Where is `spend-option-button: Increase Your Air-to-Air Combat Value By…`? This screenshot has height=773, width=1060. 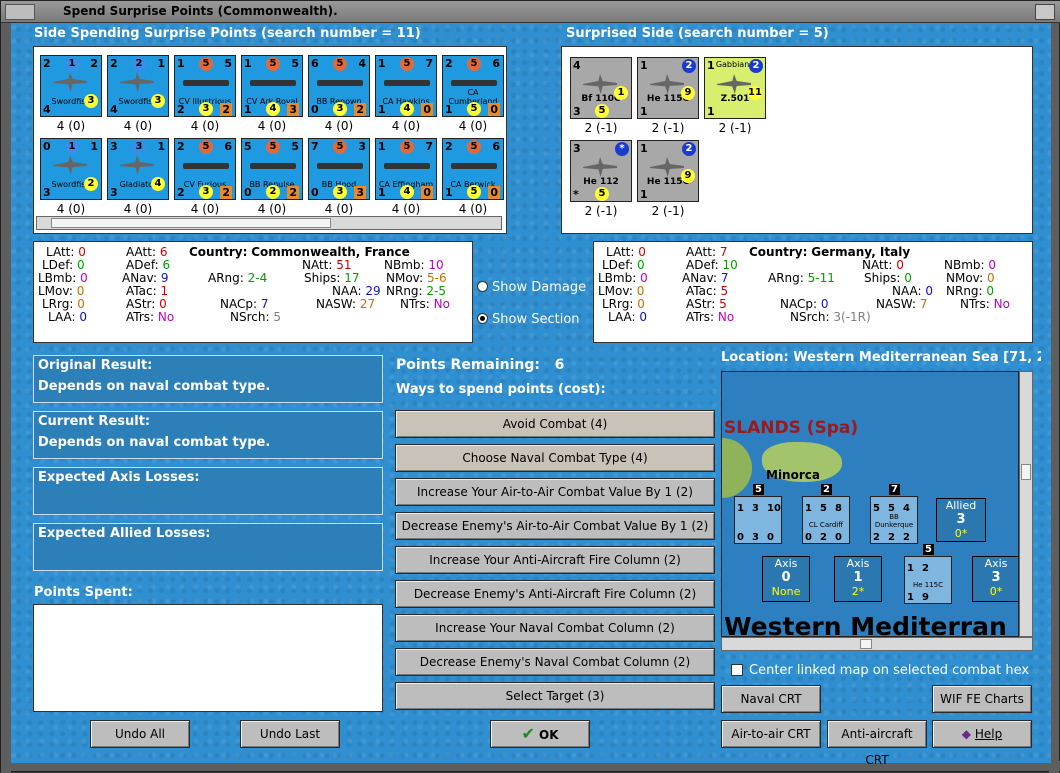
spend-option-button: Increase Your Air-to-Air Combat Value By… is located at coordinates (555, 492).